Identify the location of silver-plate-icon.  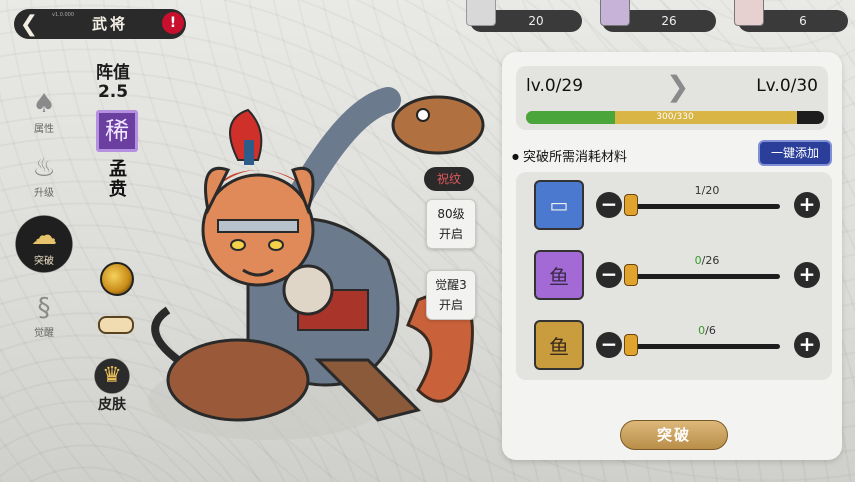
(481, 13).